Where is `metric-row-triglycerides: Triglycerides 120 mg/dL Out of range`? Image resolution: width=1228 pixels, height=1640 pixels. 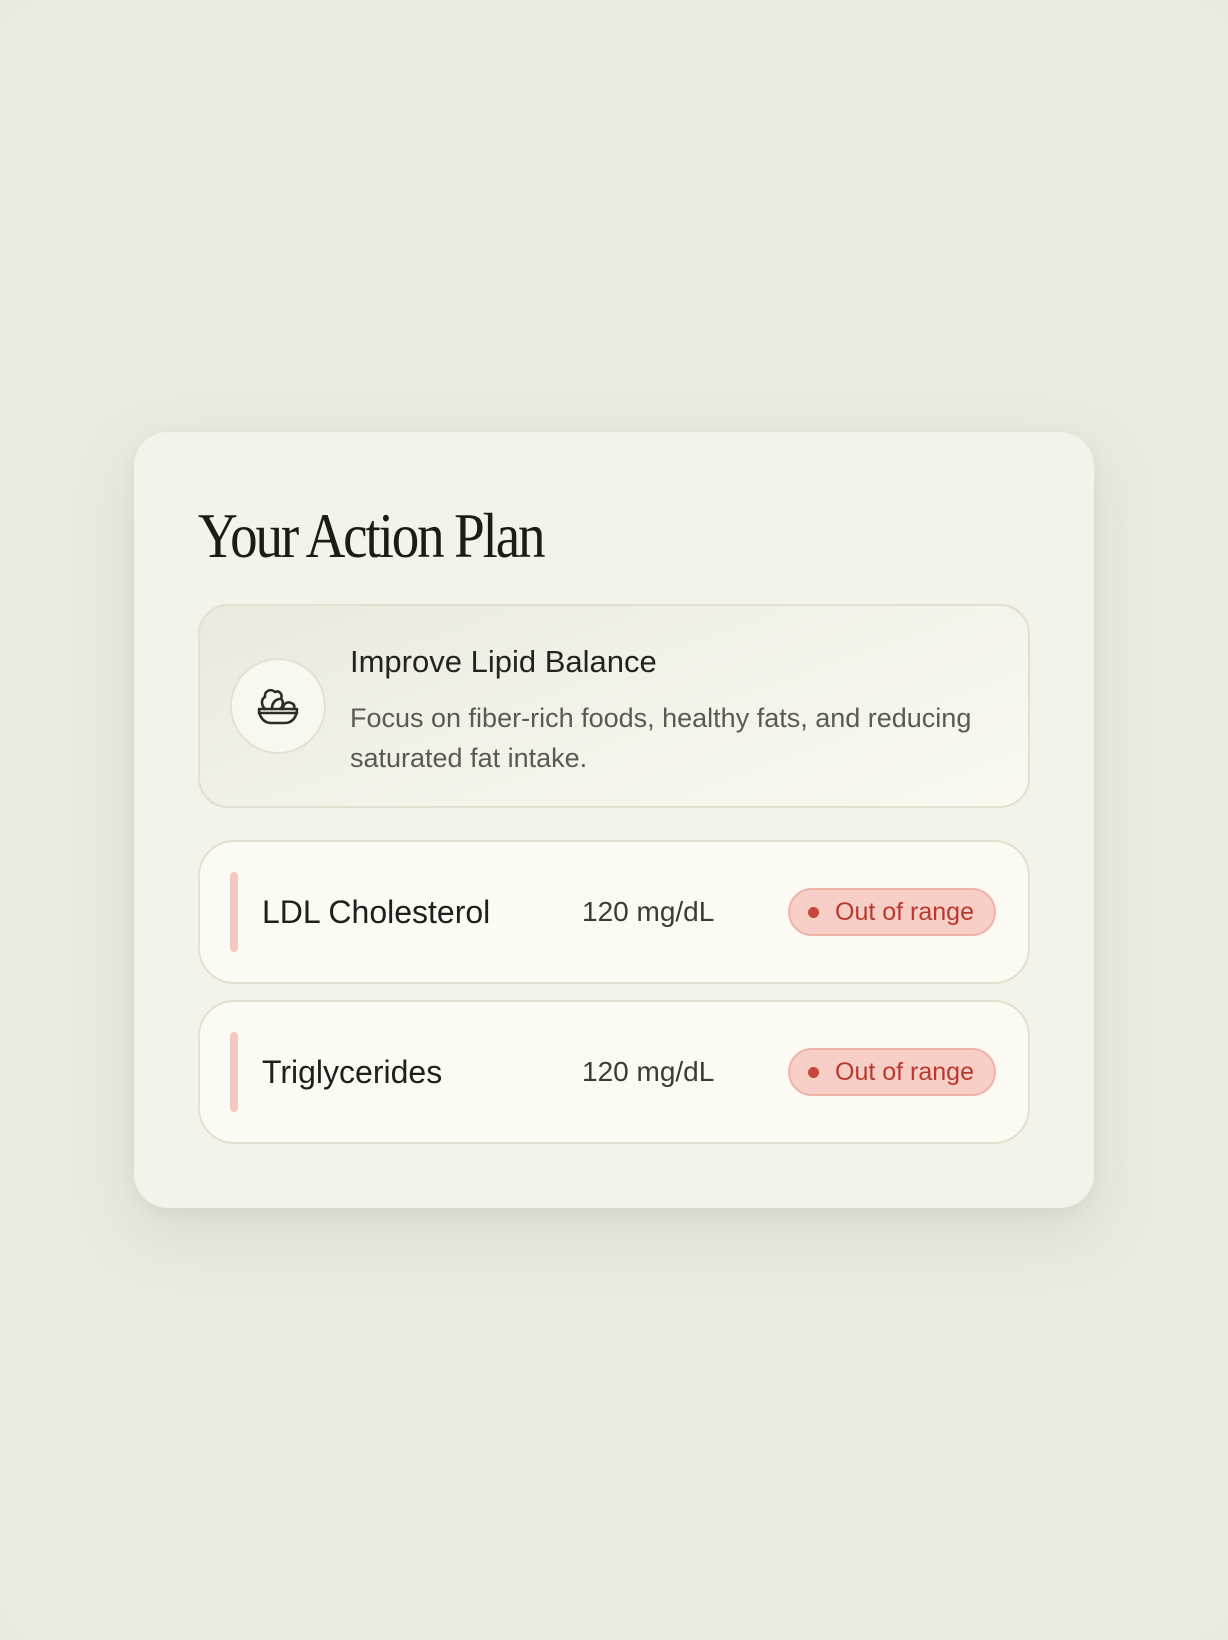 metric-row-triglycerides: Triglycerides 120 mg/dL Out of range is located at coordinates (614, 1072).